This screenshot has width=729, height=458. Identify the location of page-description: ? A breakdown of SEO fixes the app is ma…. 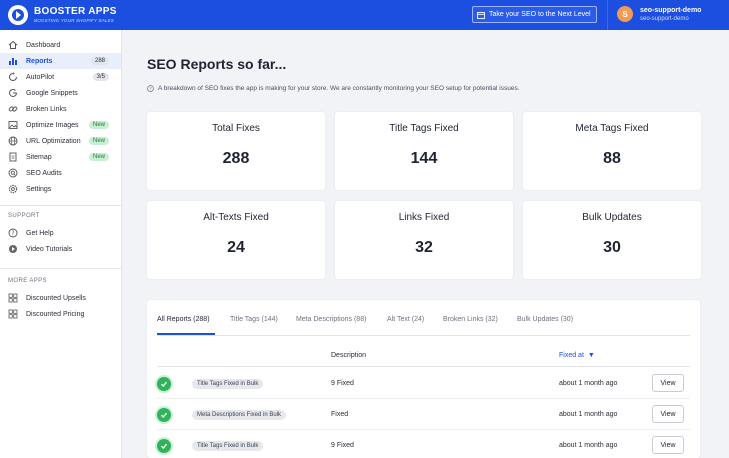
(333, 88).